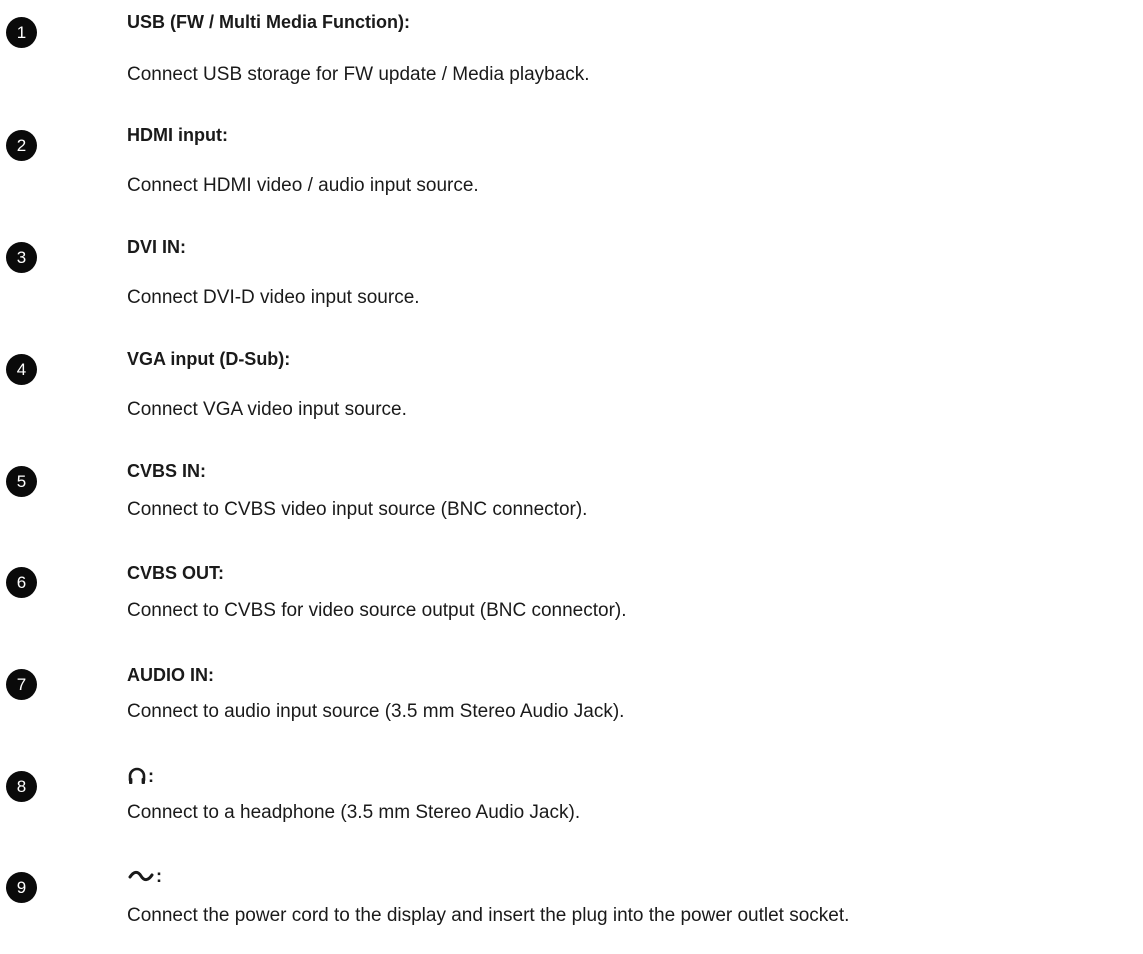 This screenshot has width=1143, height=954. What do you see at coordinates (21, 145) in the screenshot?
I see `item-number-badge: 2` at bounding box center [21, 145].